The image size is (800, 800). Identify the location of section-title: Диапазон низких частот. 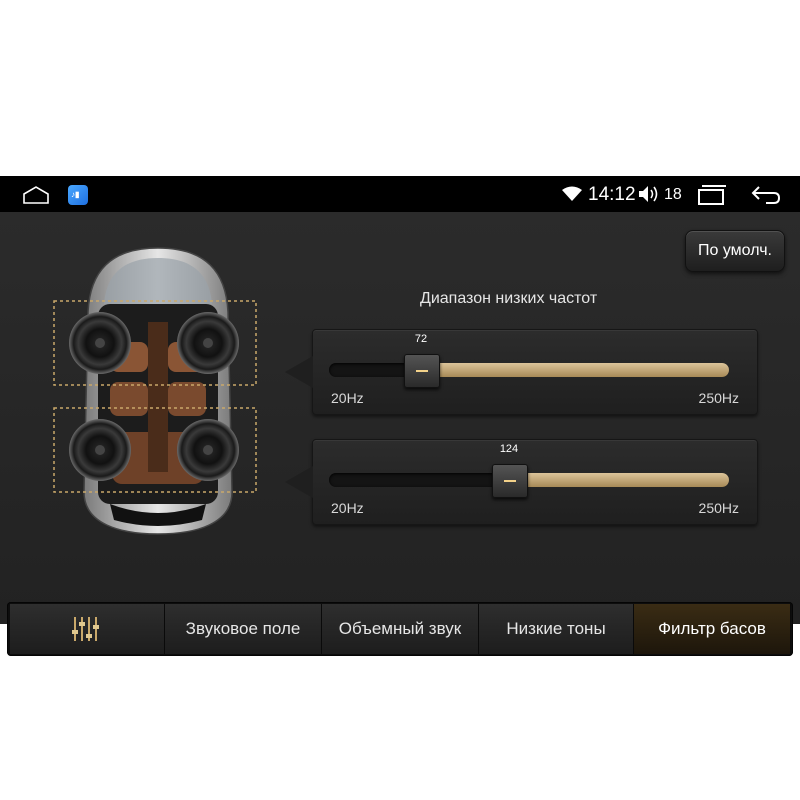
(509, 298).